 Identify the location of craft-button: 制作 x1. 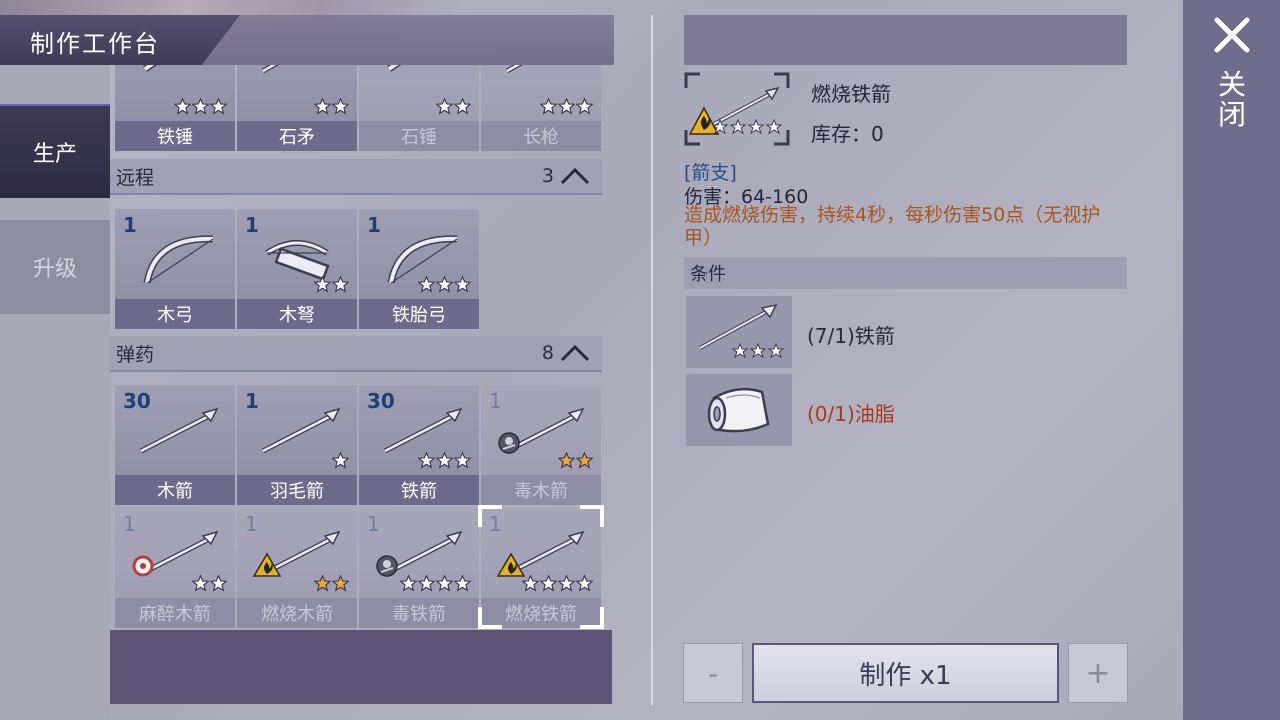
(905, 673).